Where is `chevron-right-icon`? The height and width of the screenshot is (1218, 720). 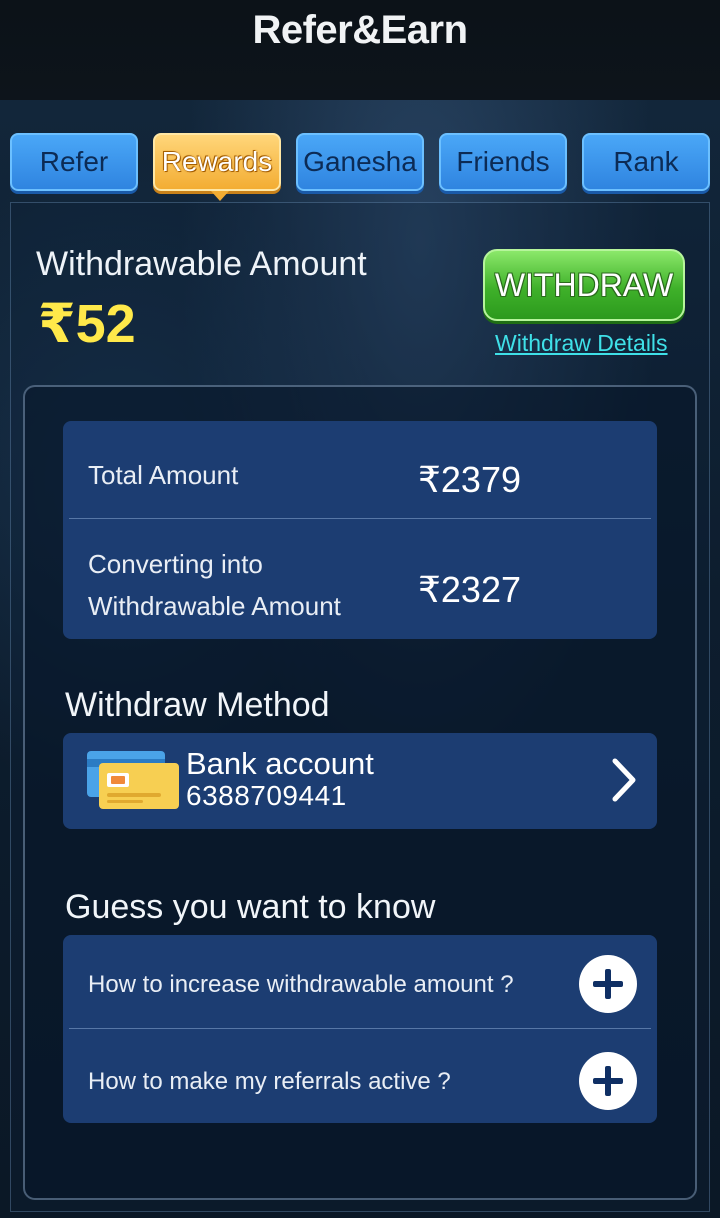
chevron-right-icon is located at coordinates (624, 780).